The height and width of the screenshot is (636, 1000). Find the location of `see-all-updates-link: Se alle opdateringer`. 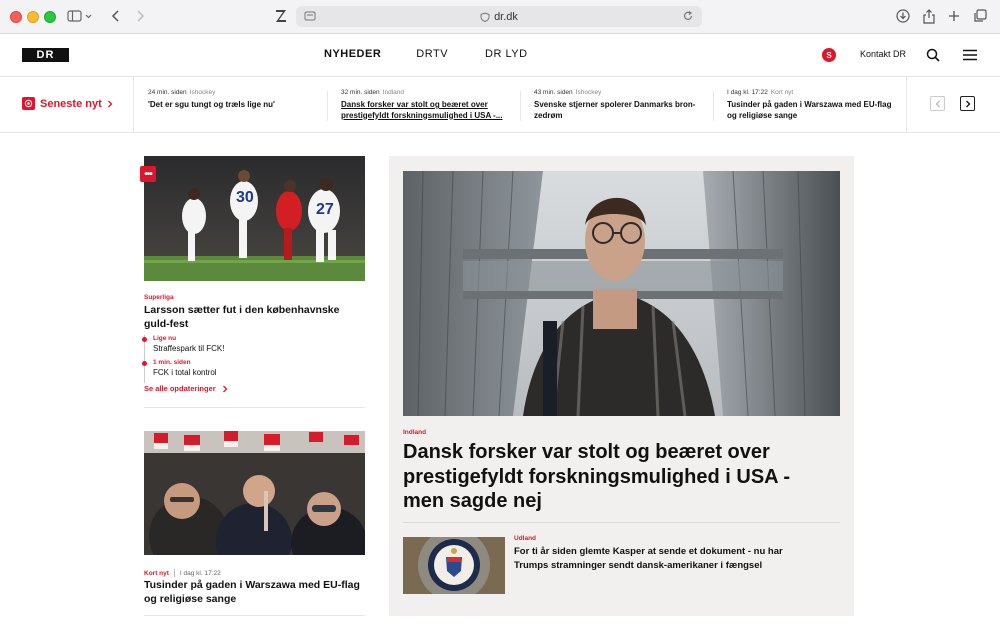

see-all-updates-link: Se alle opdateringer is located at coordinates (186, 388).